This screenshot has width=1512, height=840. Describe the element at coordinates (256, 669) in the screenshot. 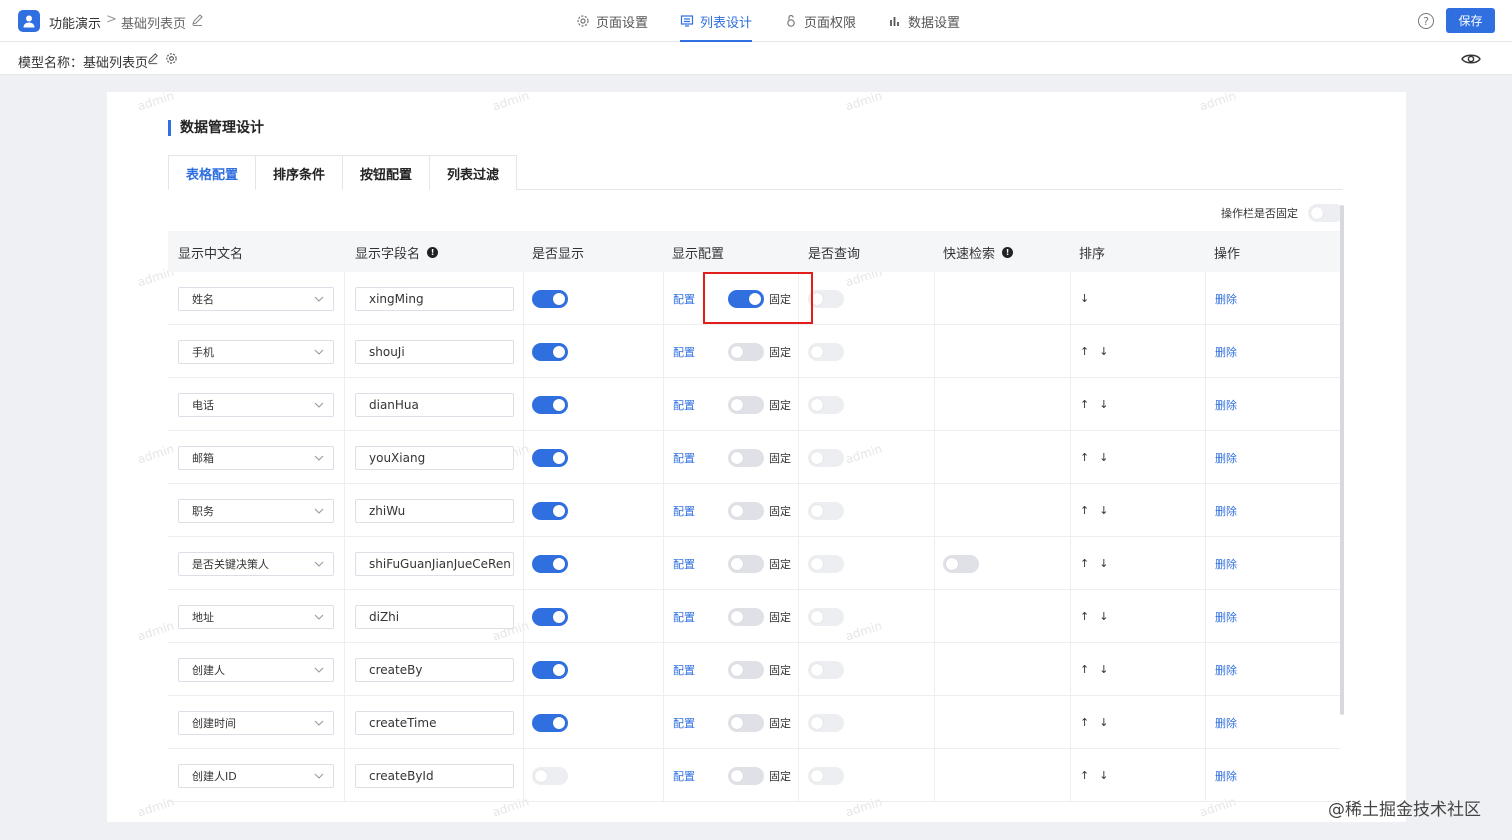

I see `chinese-name-select: 创建人` at that location.